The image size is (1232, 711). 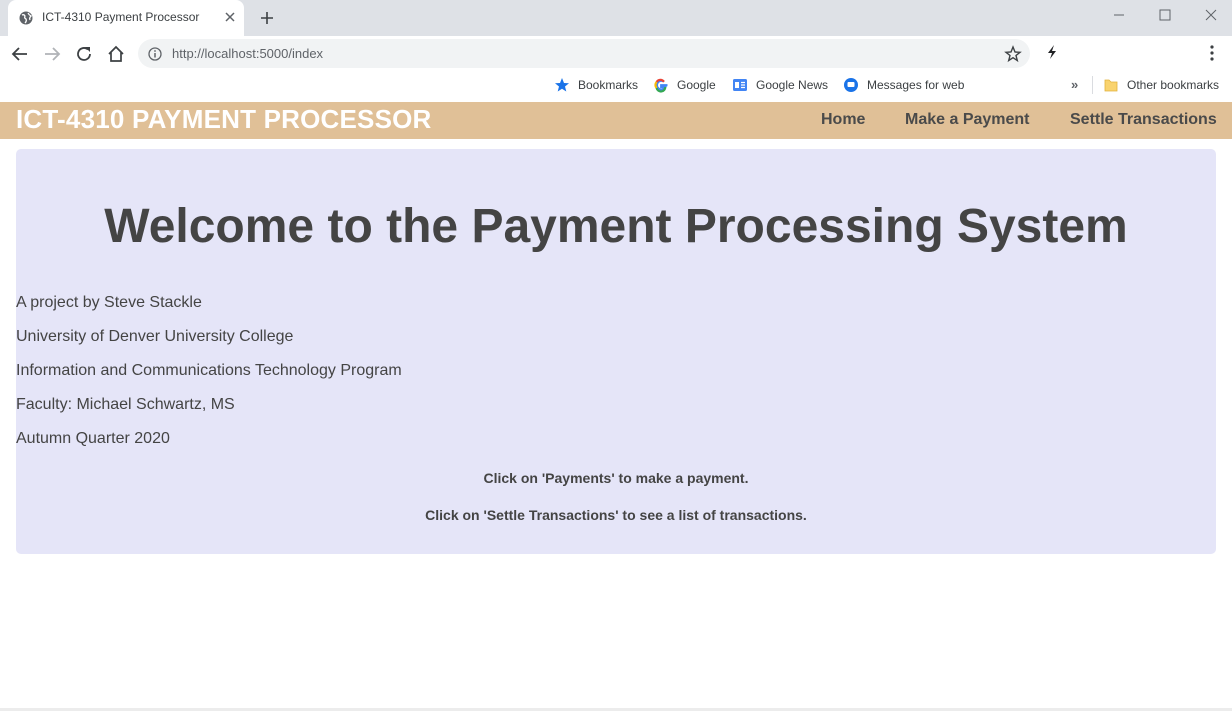 I want to click on bookmarks-overflow-button: », so click(x=1074, y=84).